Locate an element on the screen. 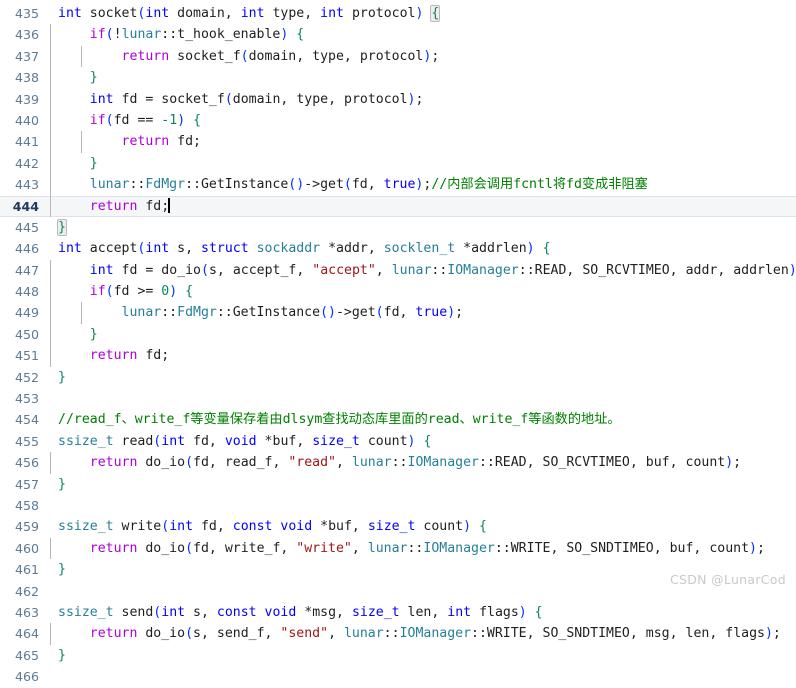  line-number: 463 is located at coordinates (26, 612).